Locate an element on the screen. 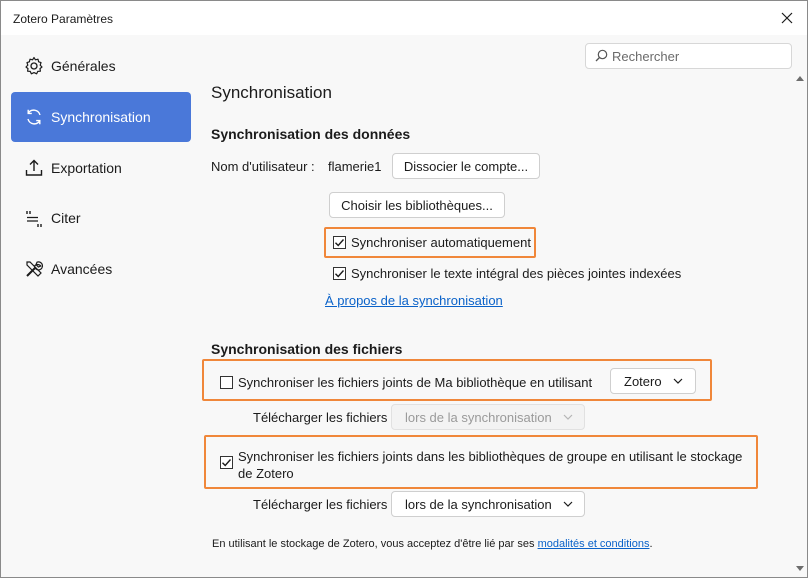 This screenshot has width=808, height=578. group-sync-checkbox is located at coordinates (226, 462).